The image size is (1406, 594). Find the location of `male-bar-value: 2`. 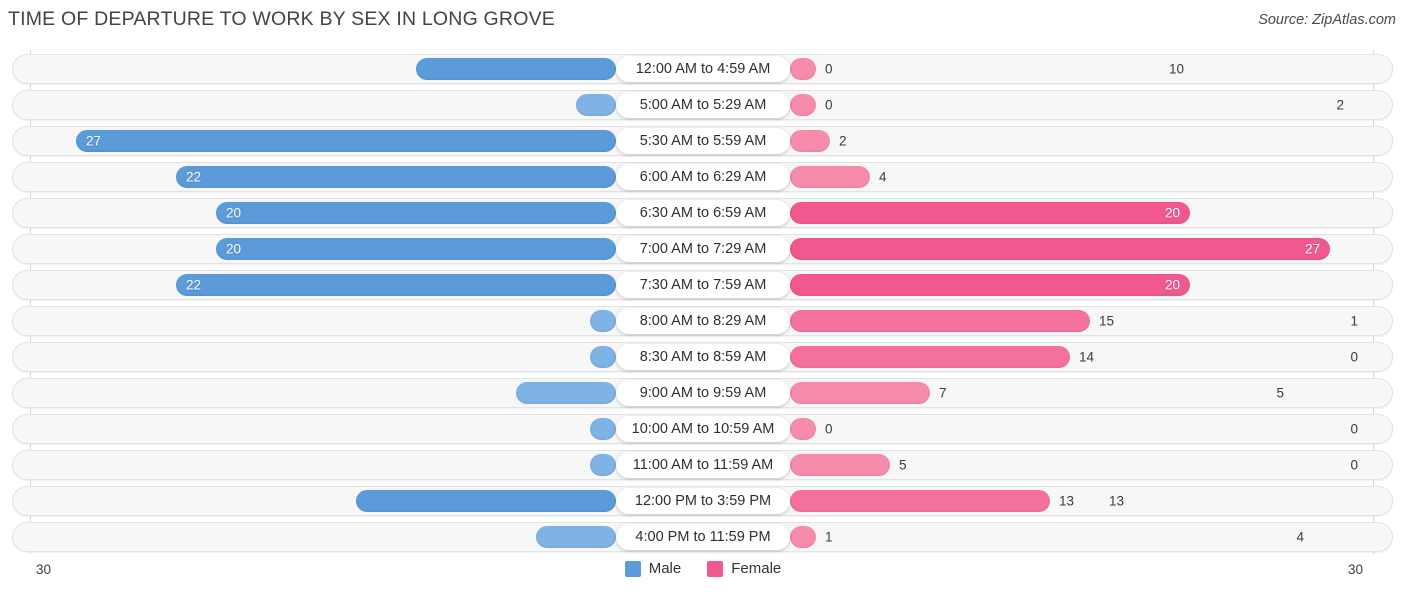

male-bar-value: 2 is located at coordinates (1340, 105).